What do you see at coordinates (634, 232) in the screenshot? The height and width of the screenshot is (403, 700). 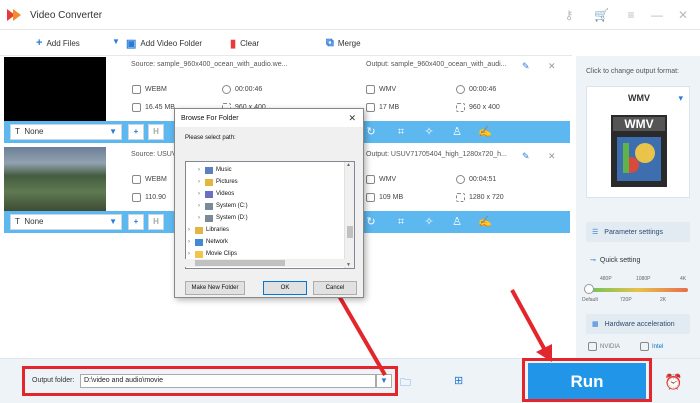 I see `parameter-settings-label: Parameter settings` at bounding box center [634, 232].